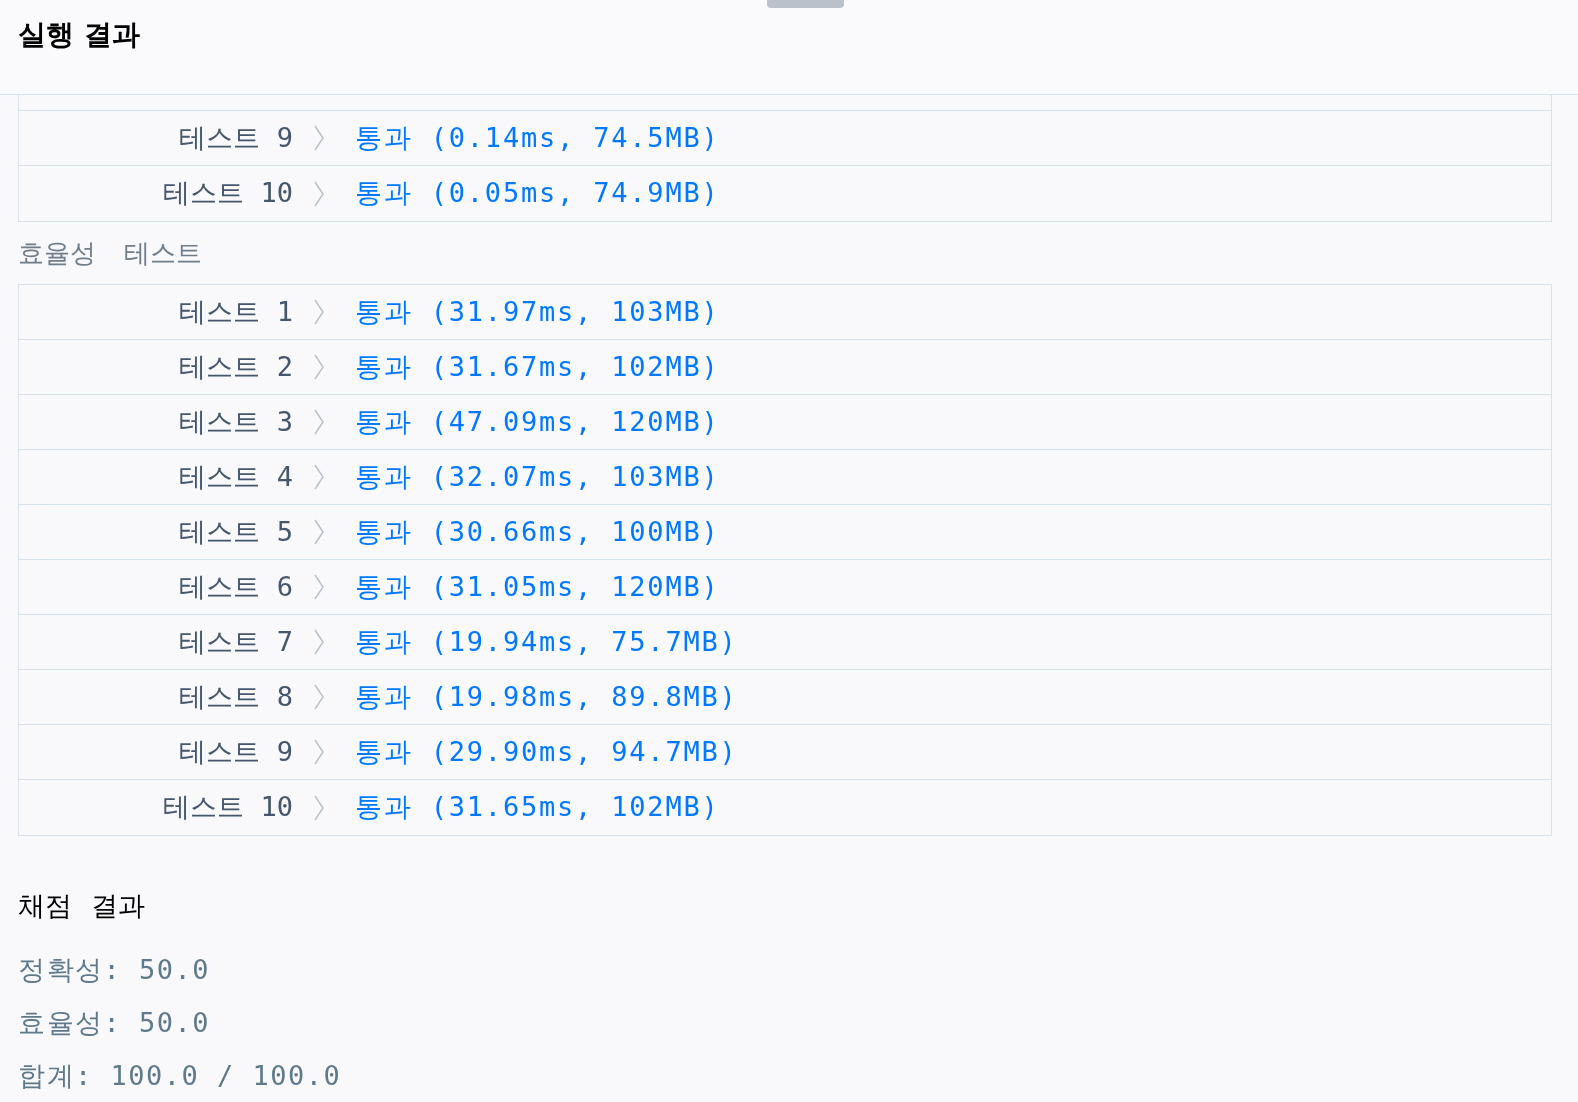 This screenshot has height=1102, width=1578. I want to click on test-result: 통과 (47.09ms, 120MB), so click(537, 421).